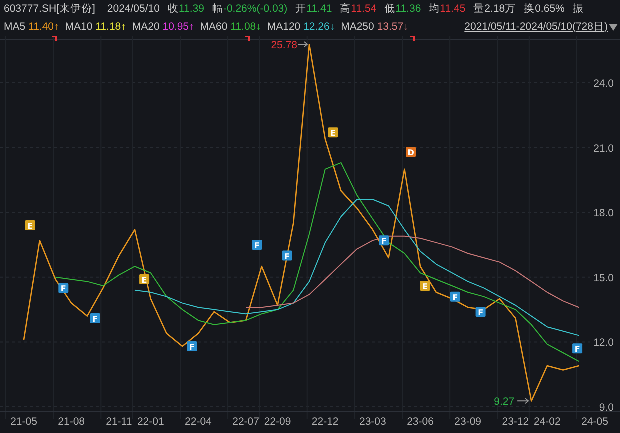 This screenshot has height=433, width=620. I want to click on high-price-label: 25.78, so click(284, 46).